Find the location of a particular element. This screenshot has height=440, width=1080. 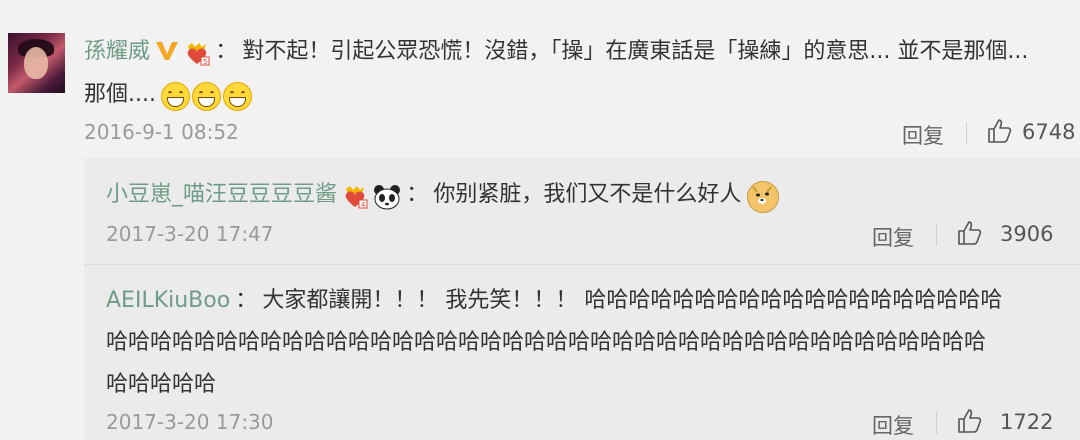

comment-3-line3: 哈哈哈哈哈 is located at coordinates (161, 382).